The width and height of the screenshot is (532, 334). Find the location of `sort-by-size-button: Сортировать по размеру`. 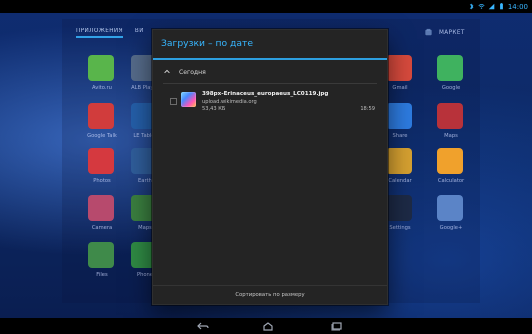

sort-by-size-button: Сортировать по размеру is located at coordinates (270, 295).